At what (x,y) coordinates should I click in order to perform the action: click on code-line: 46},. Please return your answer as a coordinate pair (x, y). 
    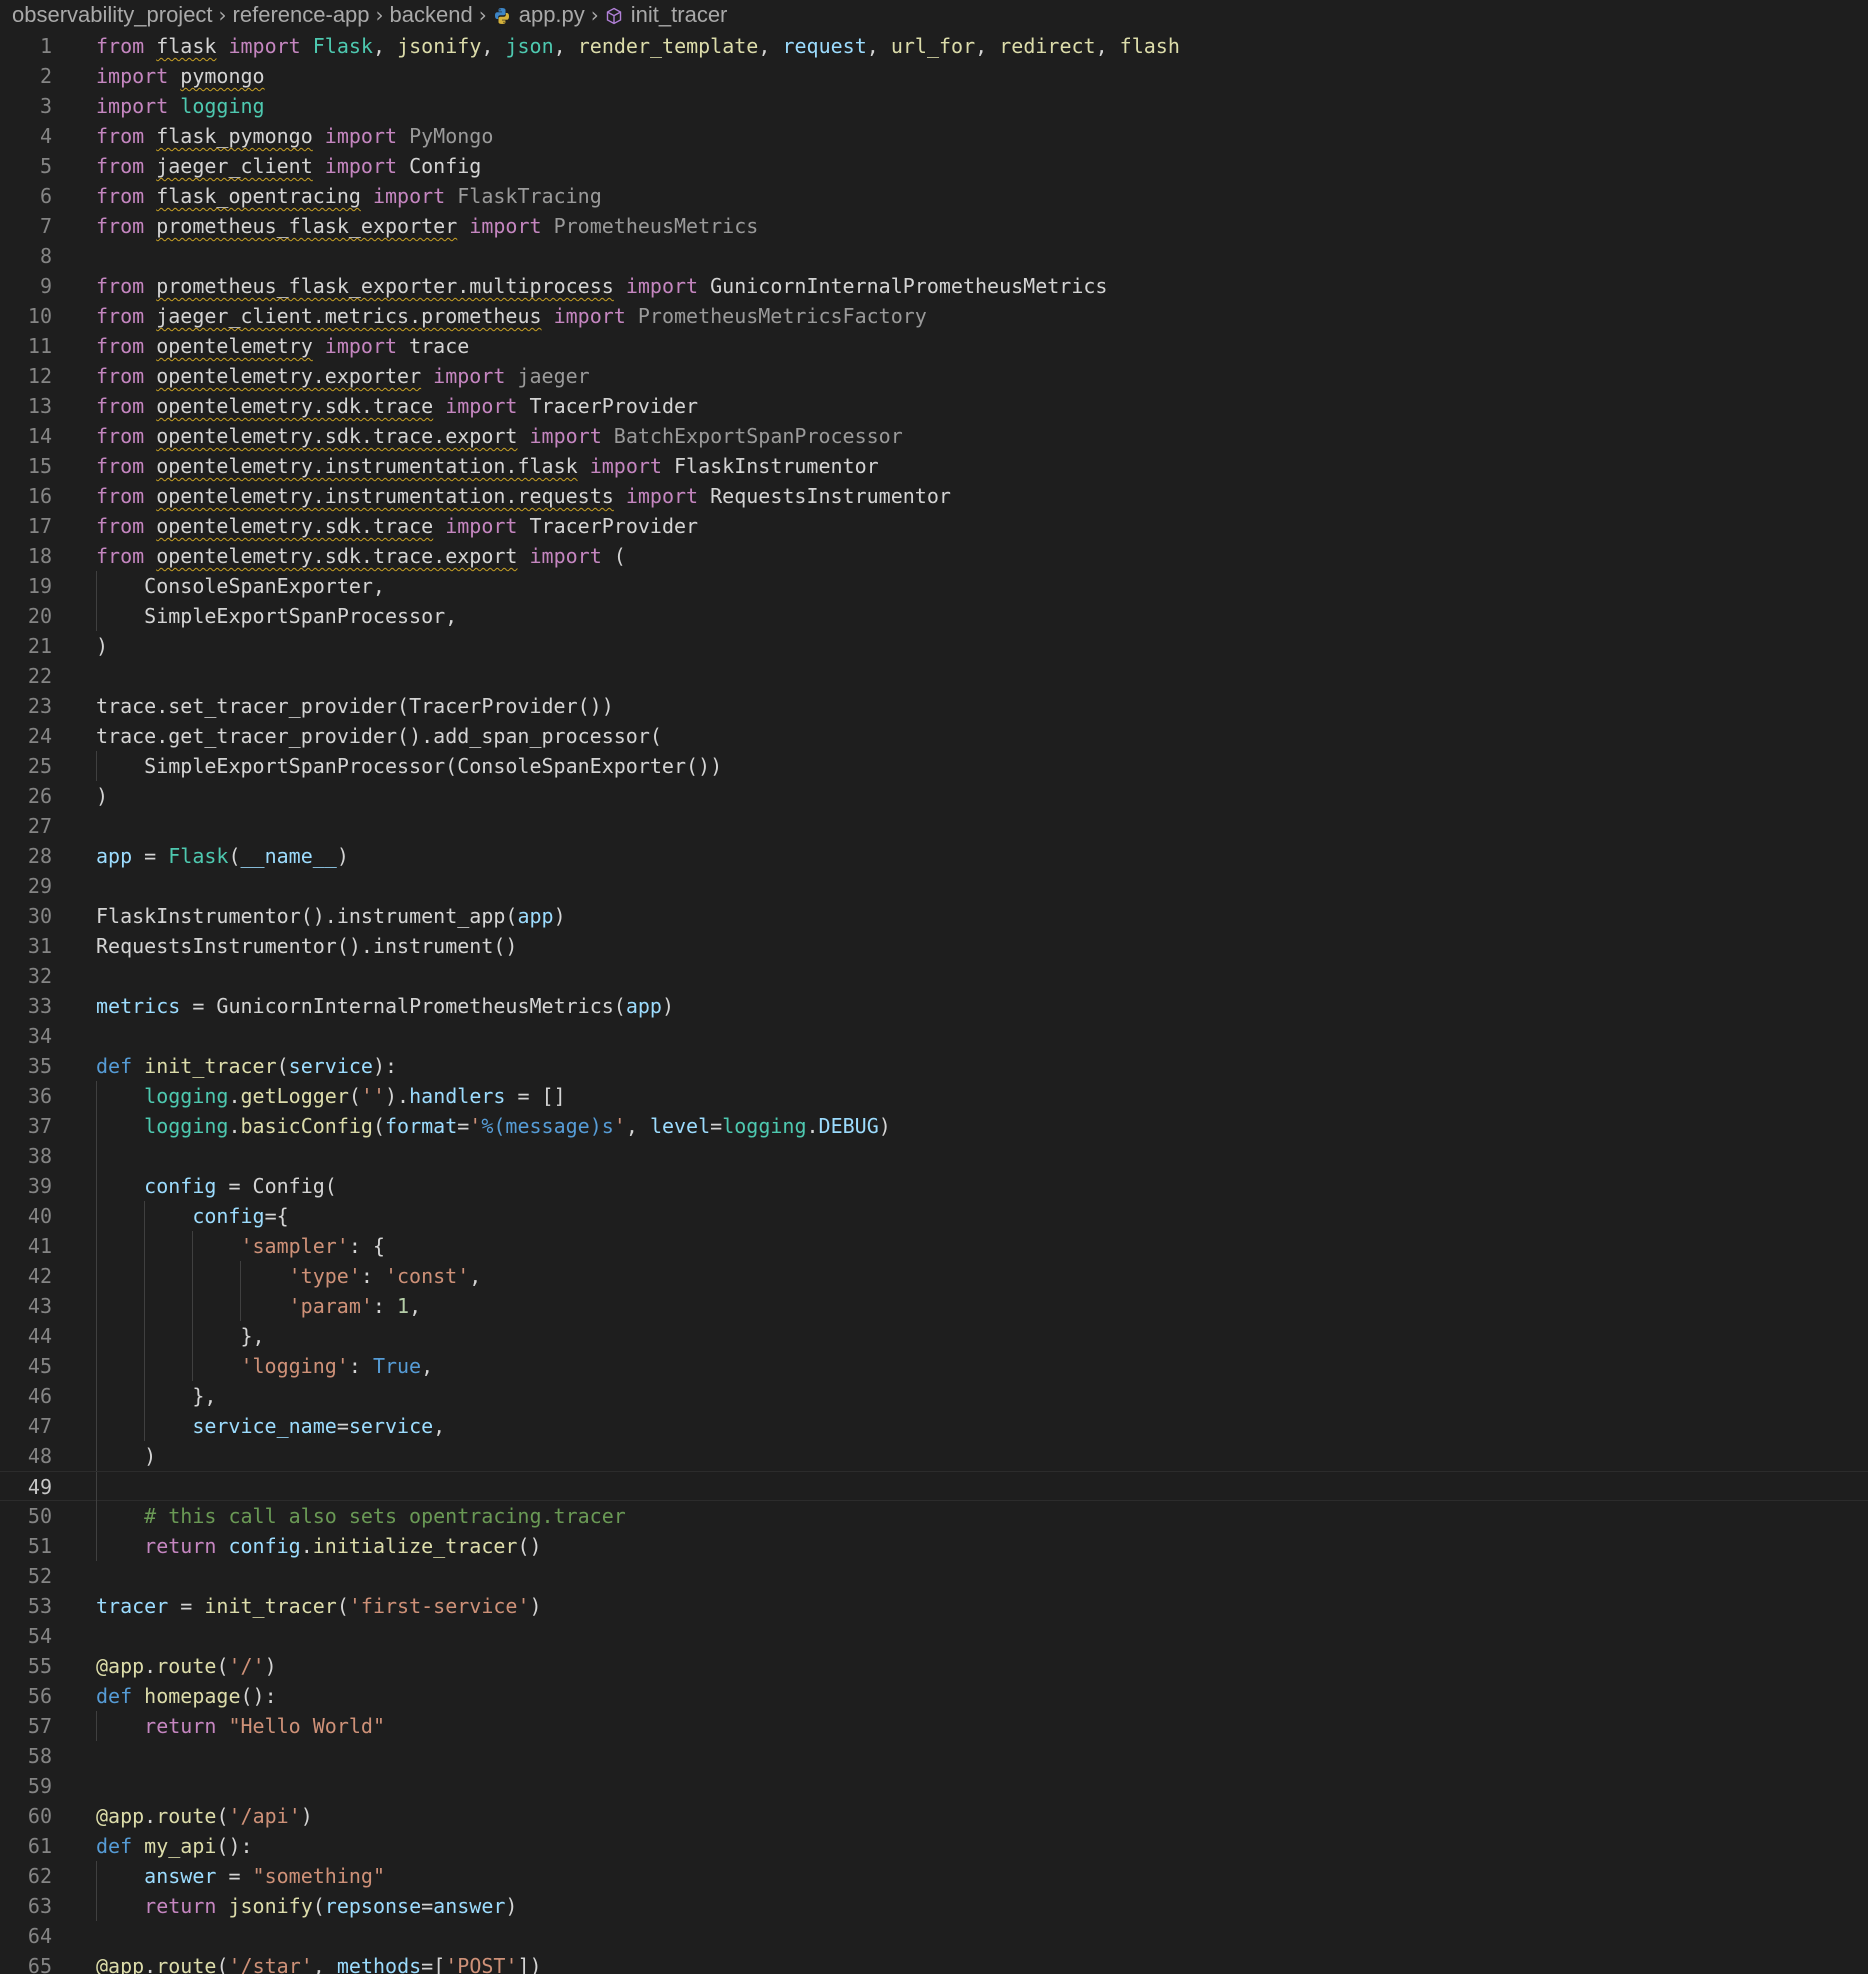
    Looking at the image, I should click on (934, 1396).